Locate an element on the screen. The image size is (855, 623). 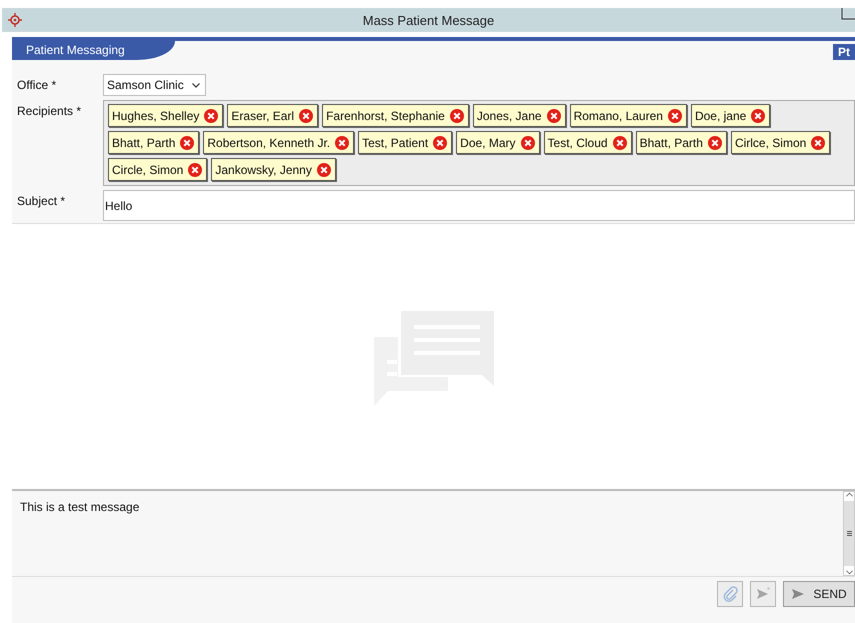
scrollbar is located at coordinates (849, 533).